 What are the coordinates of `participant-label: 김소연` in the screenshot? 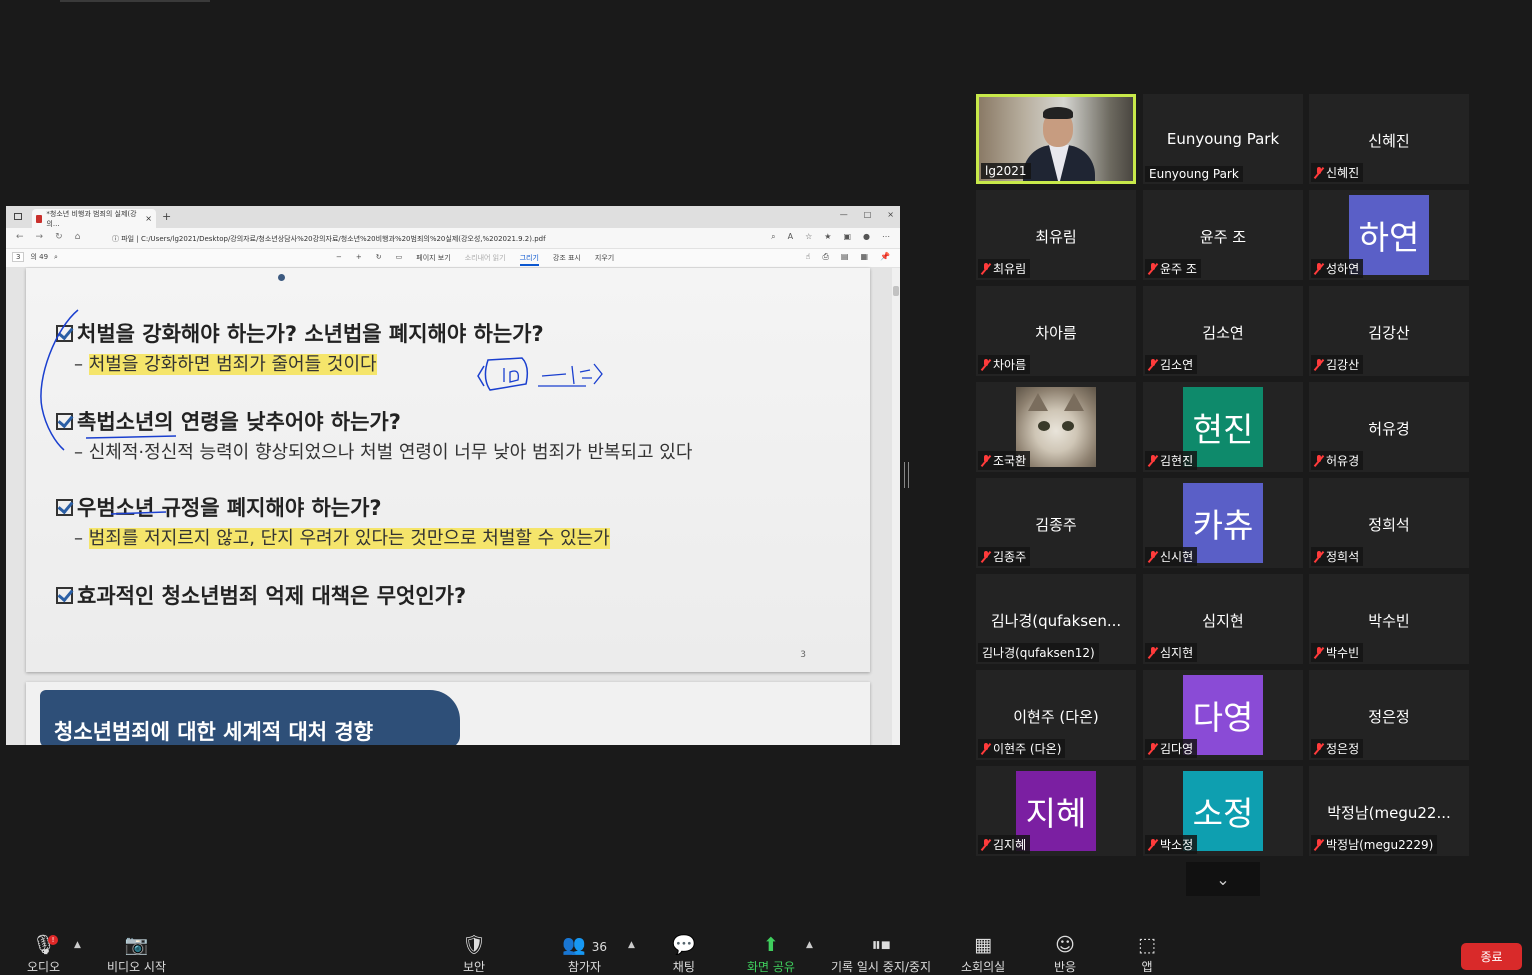 It's located at (1171, 364).